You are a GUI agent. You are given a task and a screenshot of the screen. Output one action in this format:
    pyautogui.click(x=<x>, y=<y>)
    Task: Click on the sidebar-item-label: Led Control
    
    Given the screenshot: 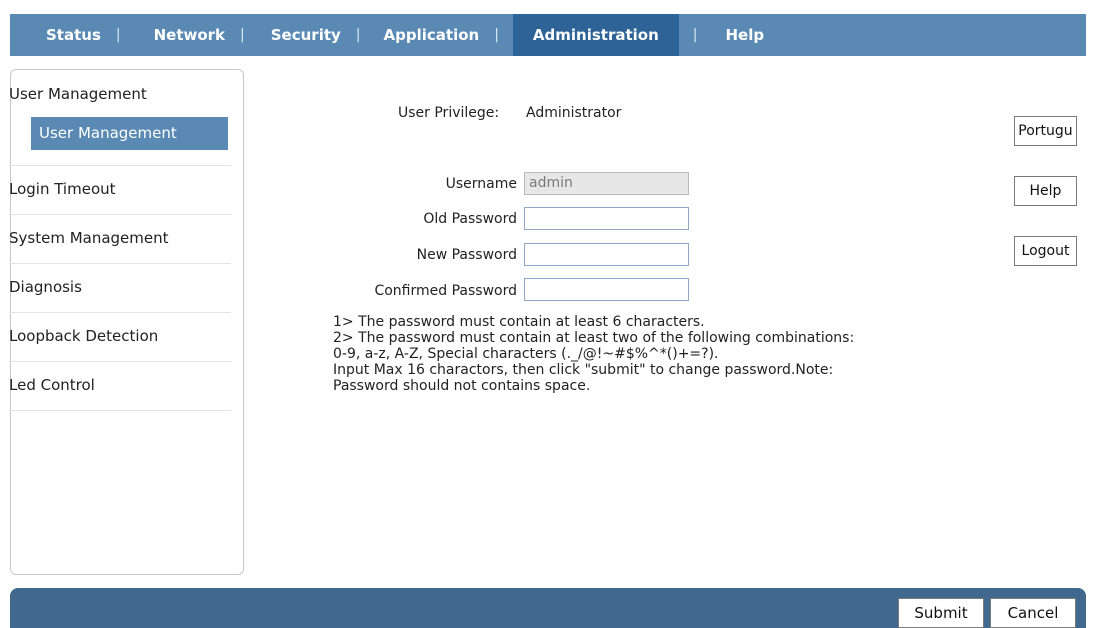 What is the action you would take?
    pyautogui.click(x=52, y=385)
    